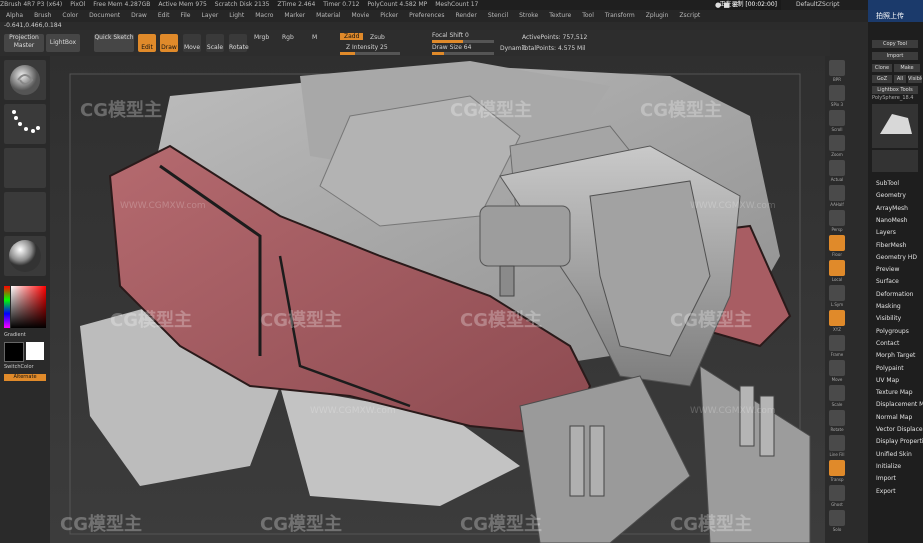 The width and height of the screenshot is (923, 543). I want to click on shelf-button-move, so click(837, 368).